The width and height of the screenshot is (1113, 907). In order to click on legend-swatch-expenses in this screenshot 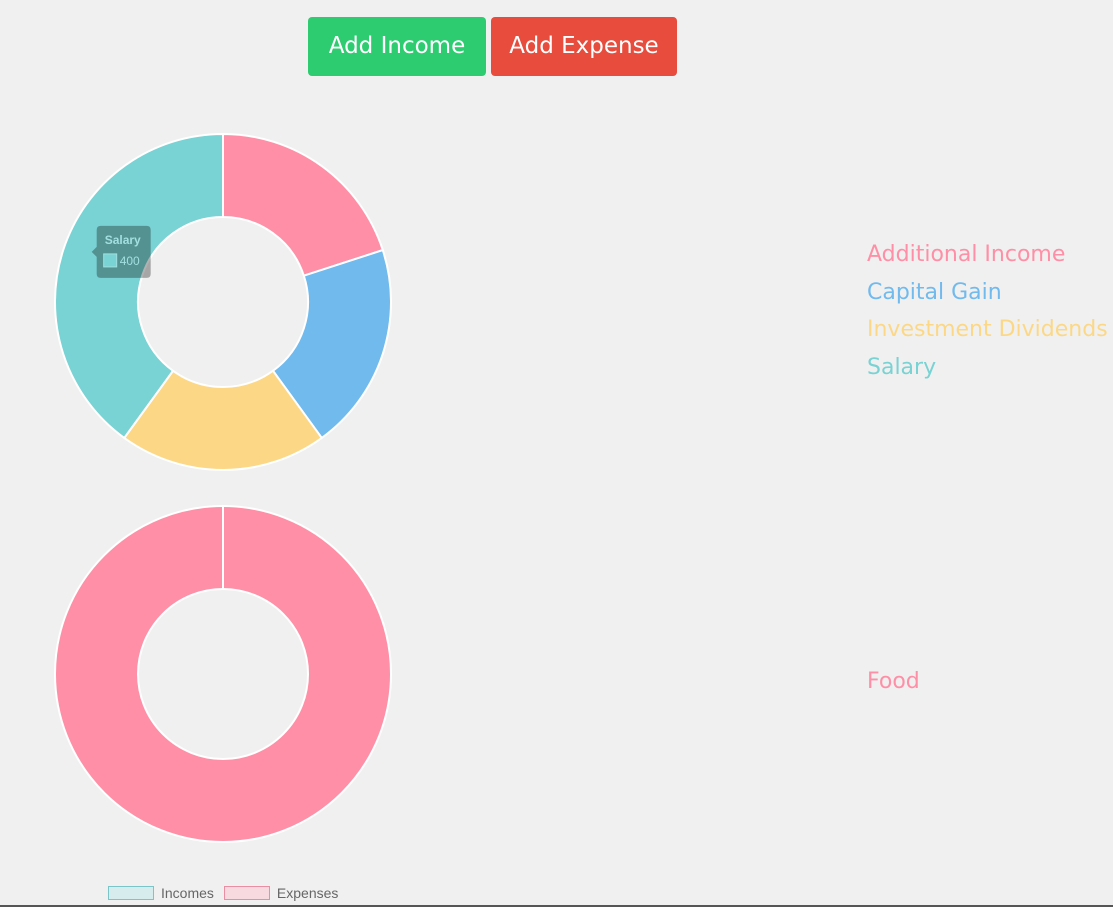, I will do `click(246, 893)`.